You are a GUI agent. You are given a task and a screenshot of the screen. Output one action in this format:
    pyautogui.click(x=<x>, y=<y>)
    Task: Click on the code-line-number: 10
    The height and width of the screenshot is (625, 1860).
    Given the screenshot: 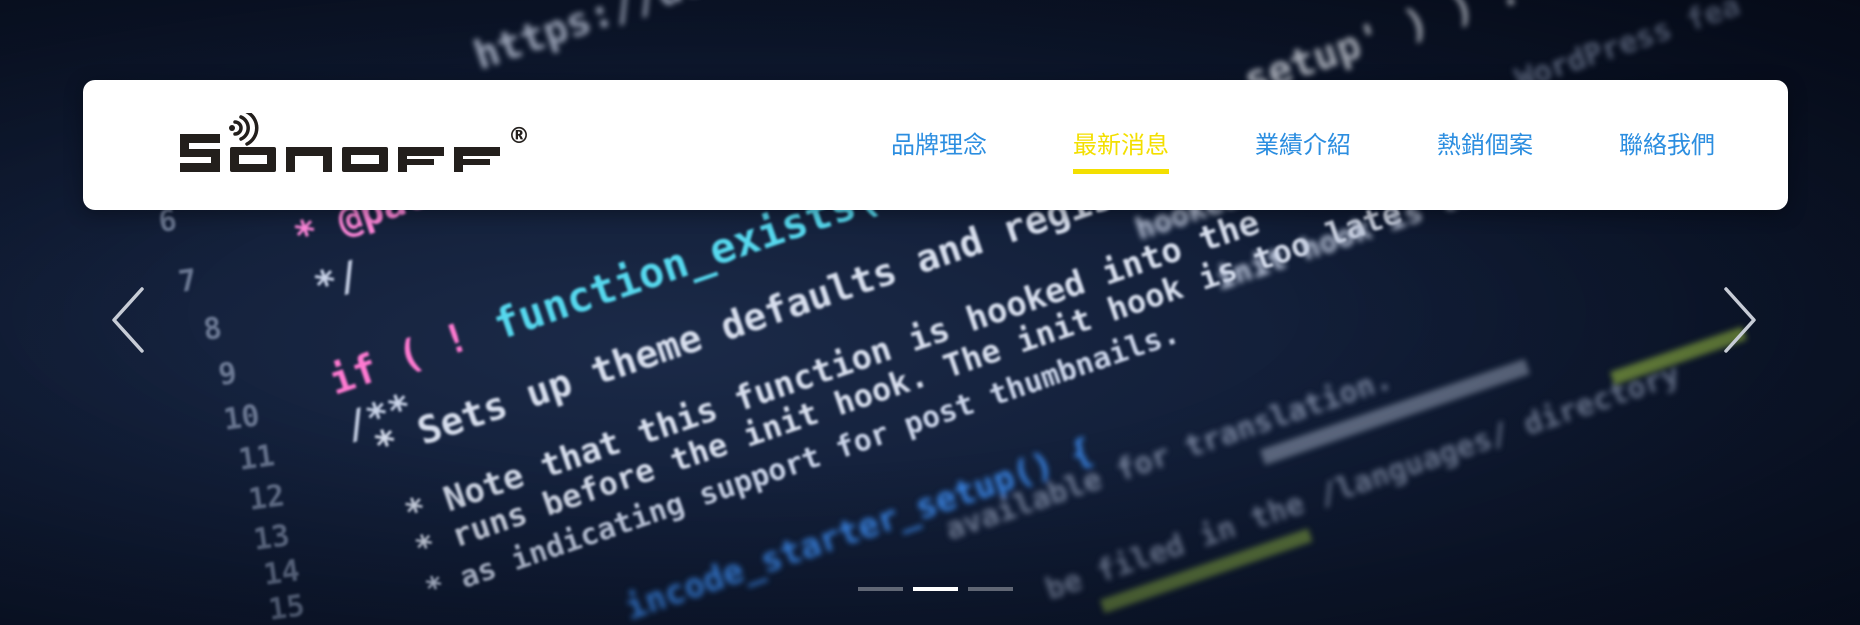 What is the action you would take?
    pyautogui.click(x=241, y=418)
    